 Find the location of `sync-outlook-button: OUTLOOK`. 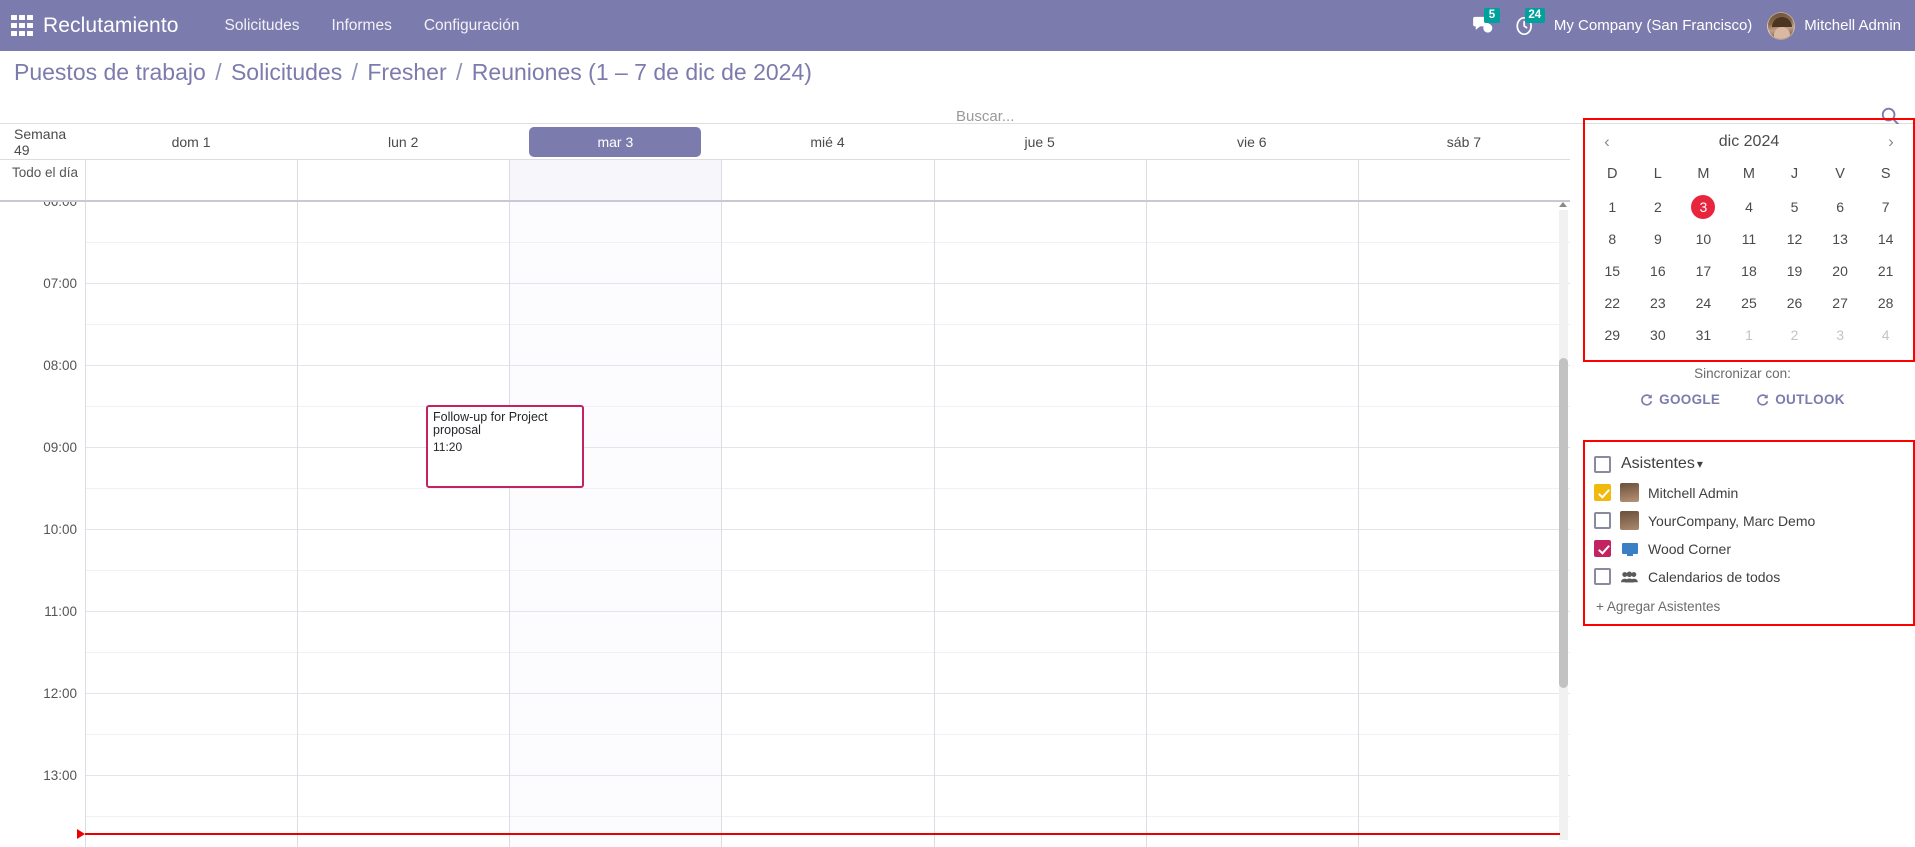

sync-outlook-button: OUTLOOK is located at coordinates (1800, 399).